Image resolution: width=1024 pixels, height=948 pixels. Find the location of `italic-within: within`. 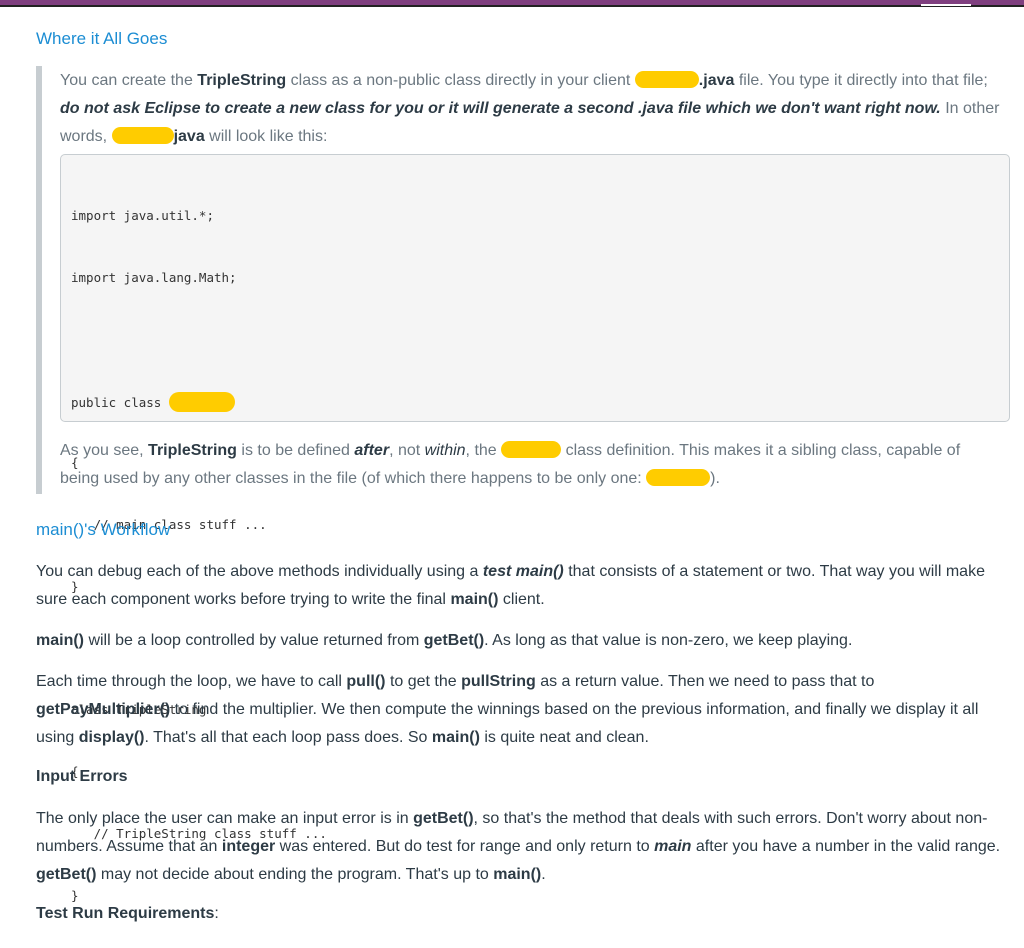

italic-within: within is located at coordinates (445, 450).